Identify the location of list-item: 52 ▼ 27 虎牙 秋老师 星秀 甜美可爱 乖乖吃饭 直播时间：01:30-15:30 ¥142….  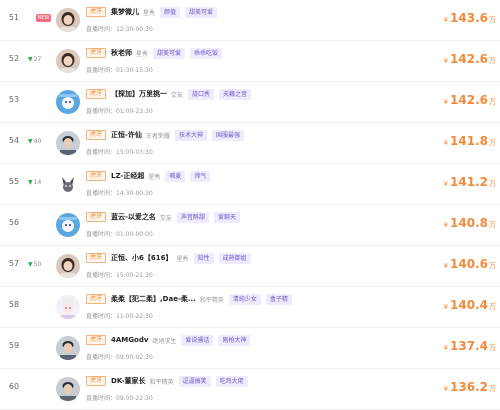
(250, 61).